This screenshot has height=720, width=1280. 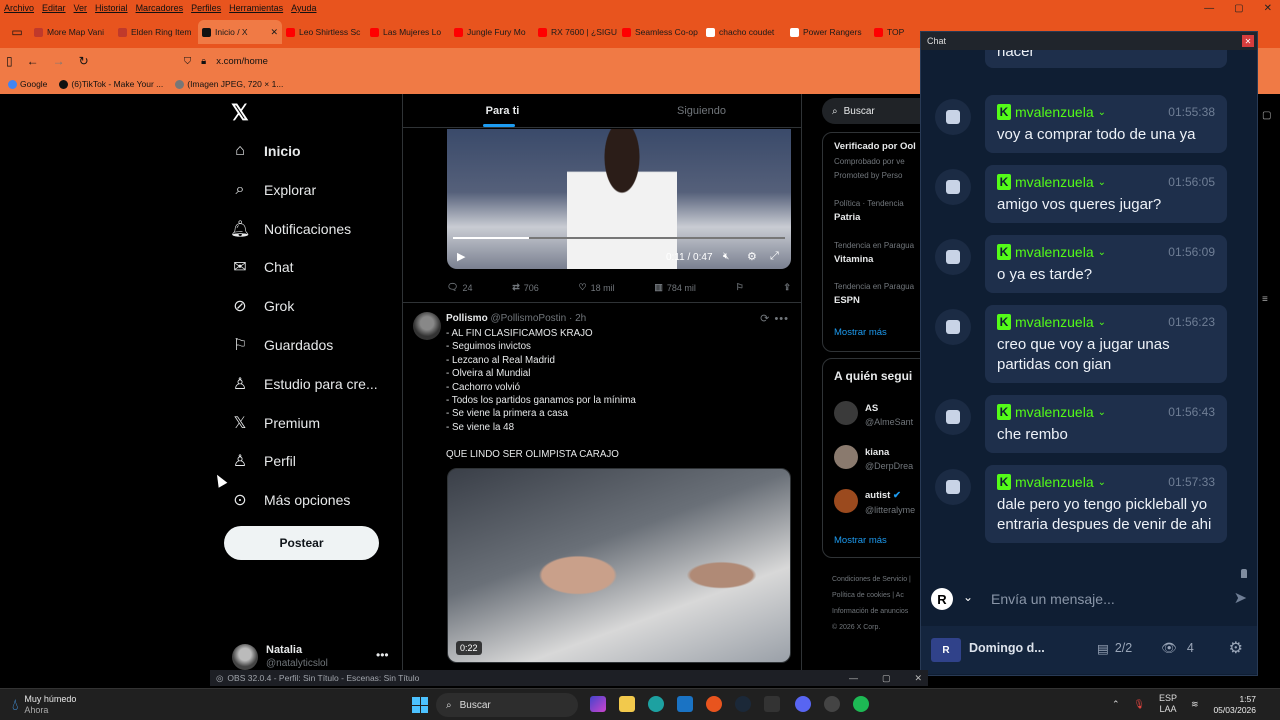 I want to click on menu-item: Marcadores, so click(x=160, y=8).